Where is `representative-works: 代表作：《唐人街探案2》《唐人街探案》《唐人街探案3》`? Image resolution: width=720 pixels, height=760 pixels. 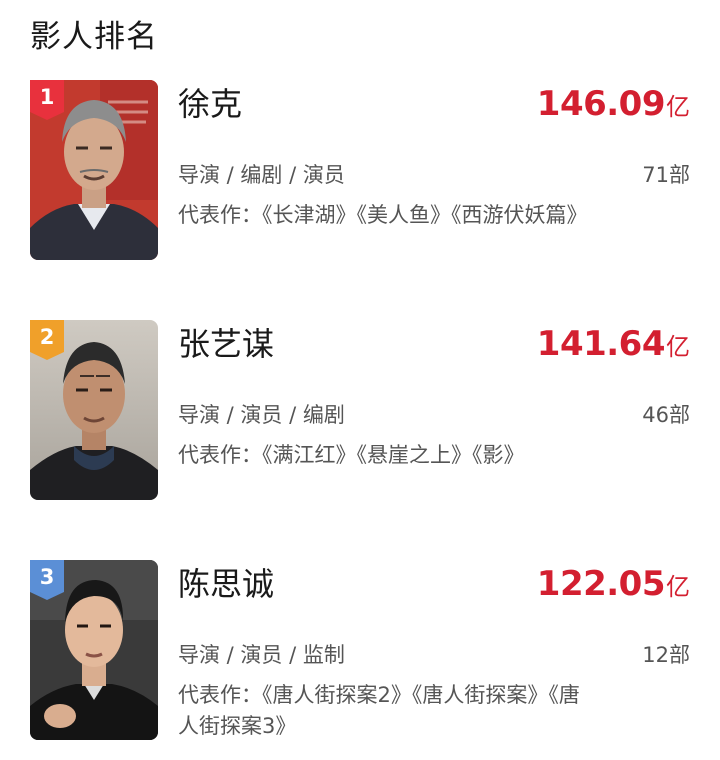 representative-works: 代表作：《唐人街探案2》《唐人街探案》《唐人街探案3》 is located at coordinates (379, 710).